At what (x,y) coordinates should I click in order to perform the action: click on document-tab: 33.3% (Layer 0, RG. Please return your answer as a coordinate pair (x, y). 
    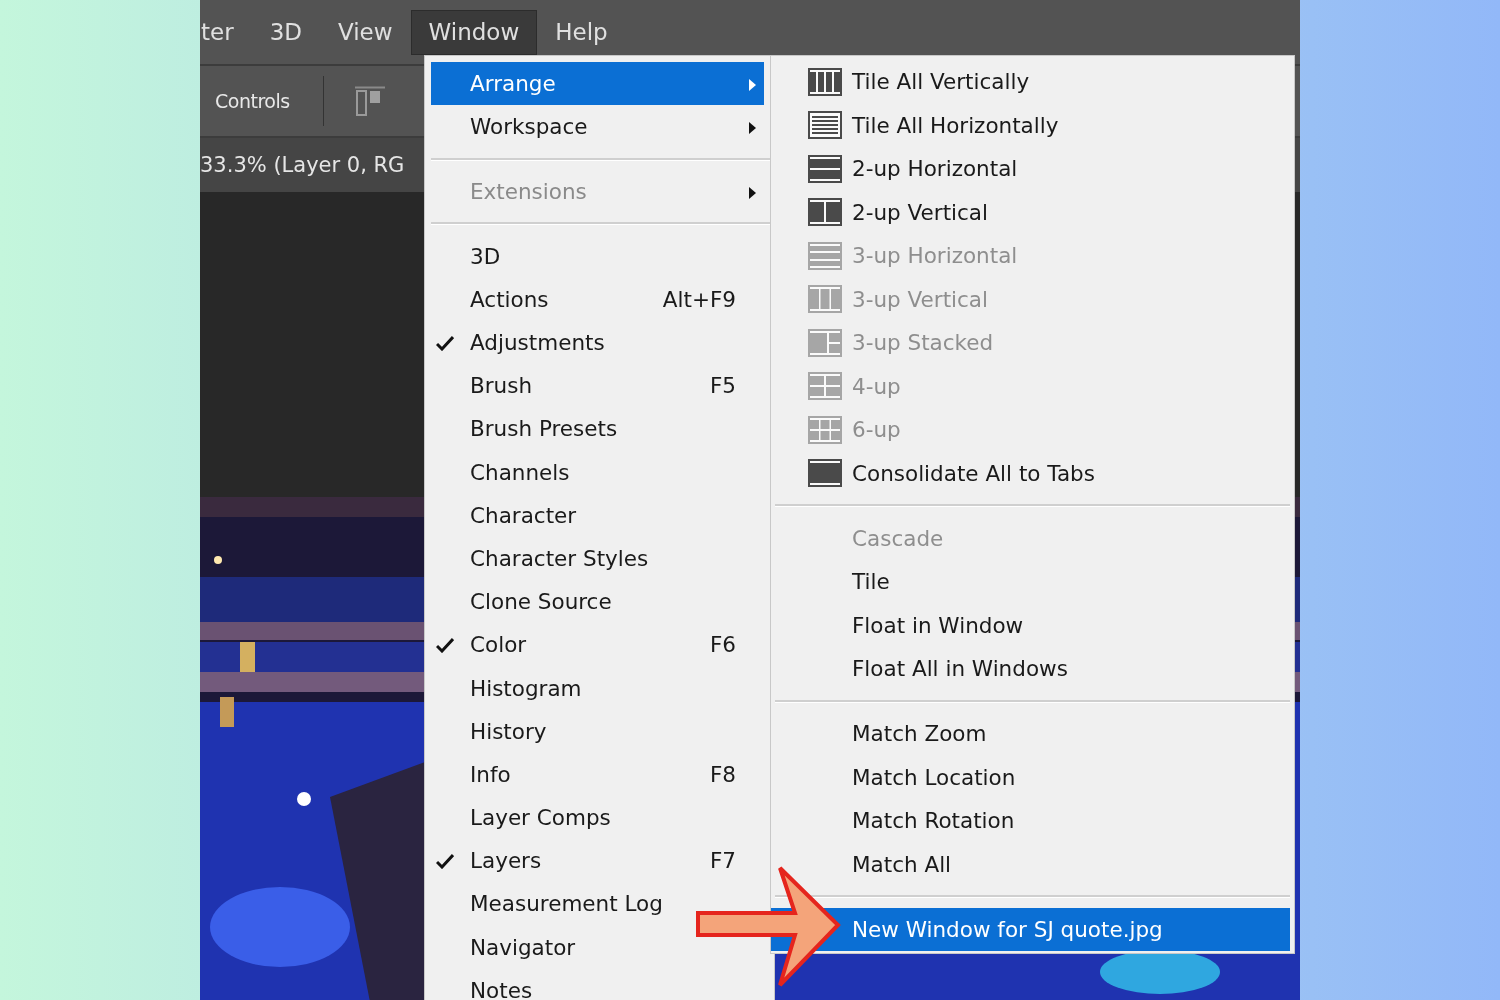
    Looking at the image, I should click on (302, 165).